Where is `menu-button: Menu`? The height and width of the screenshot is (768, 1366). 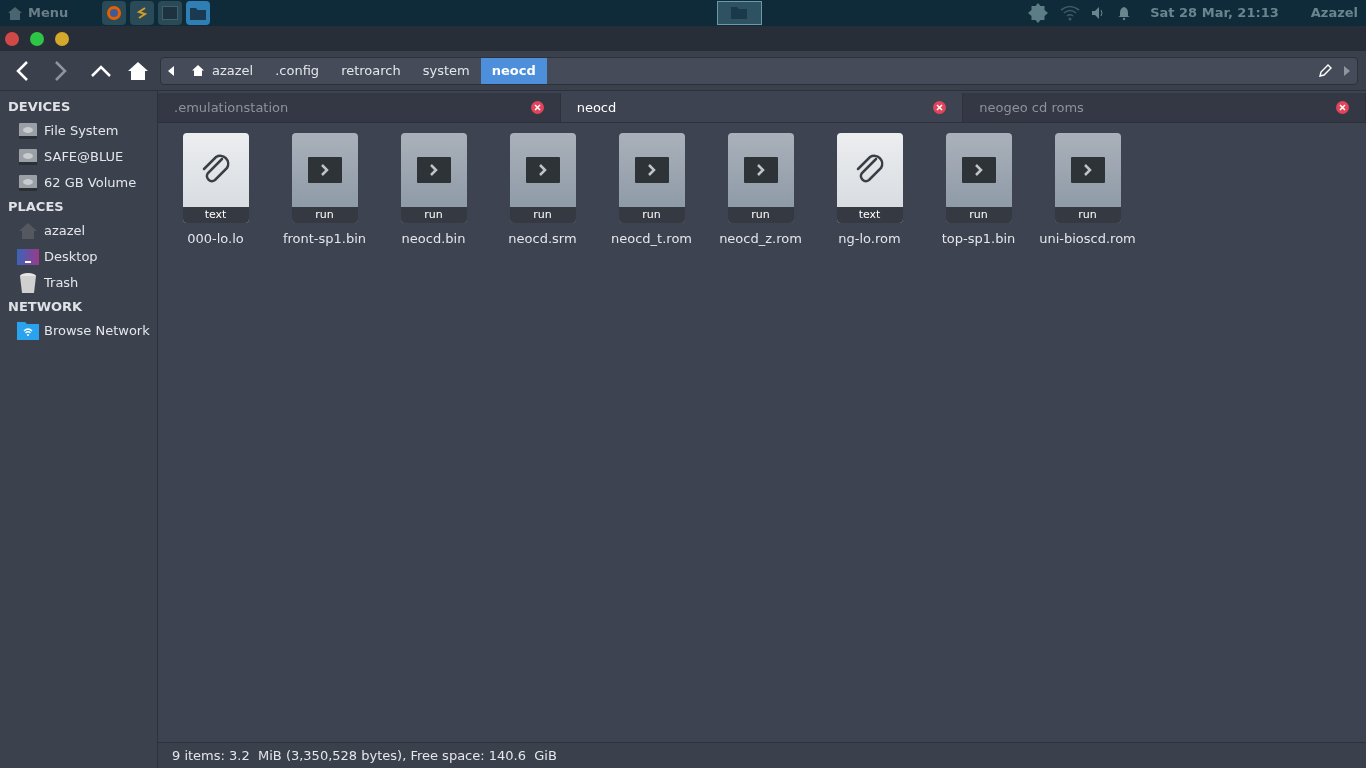 menu-button: Menu is located at coordinates (38, 13).